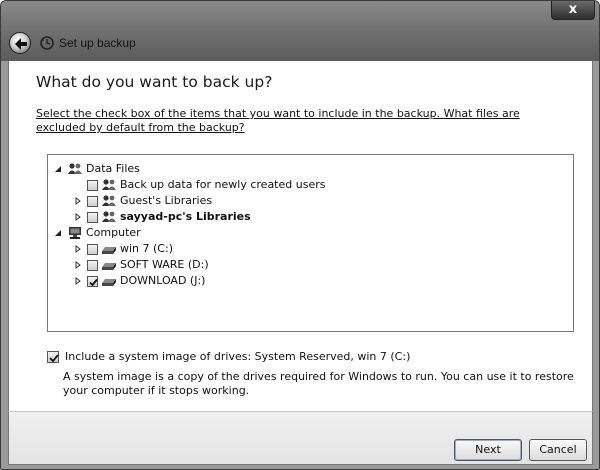 The width and height of the screenshot is (600, 470). I want to click on tree-item-data-files: Data Files, so click(204, 169).